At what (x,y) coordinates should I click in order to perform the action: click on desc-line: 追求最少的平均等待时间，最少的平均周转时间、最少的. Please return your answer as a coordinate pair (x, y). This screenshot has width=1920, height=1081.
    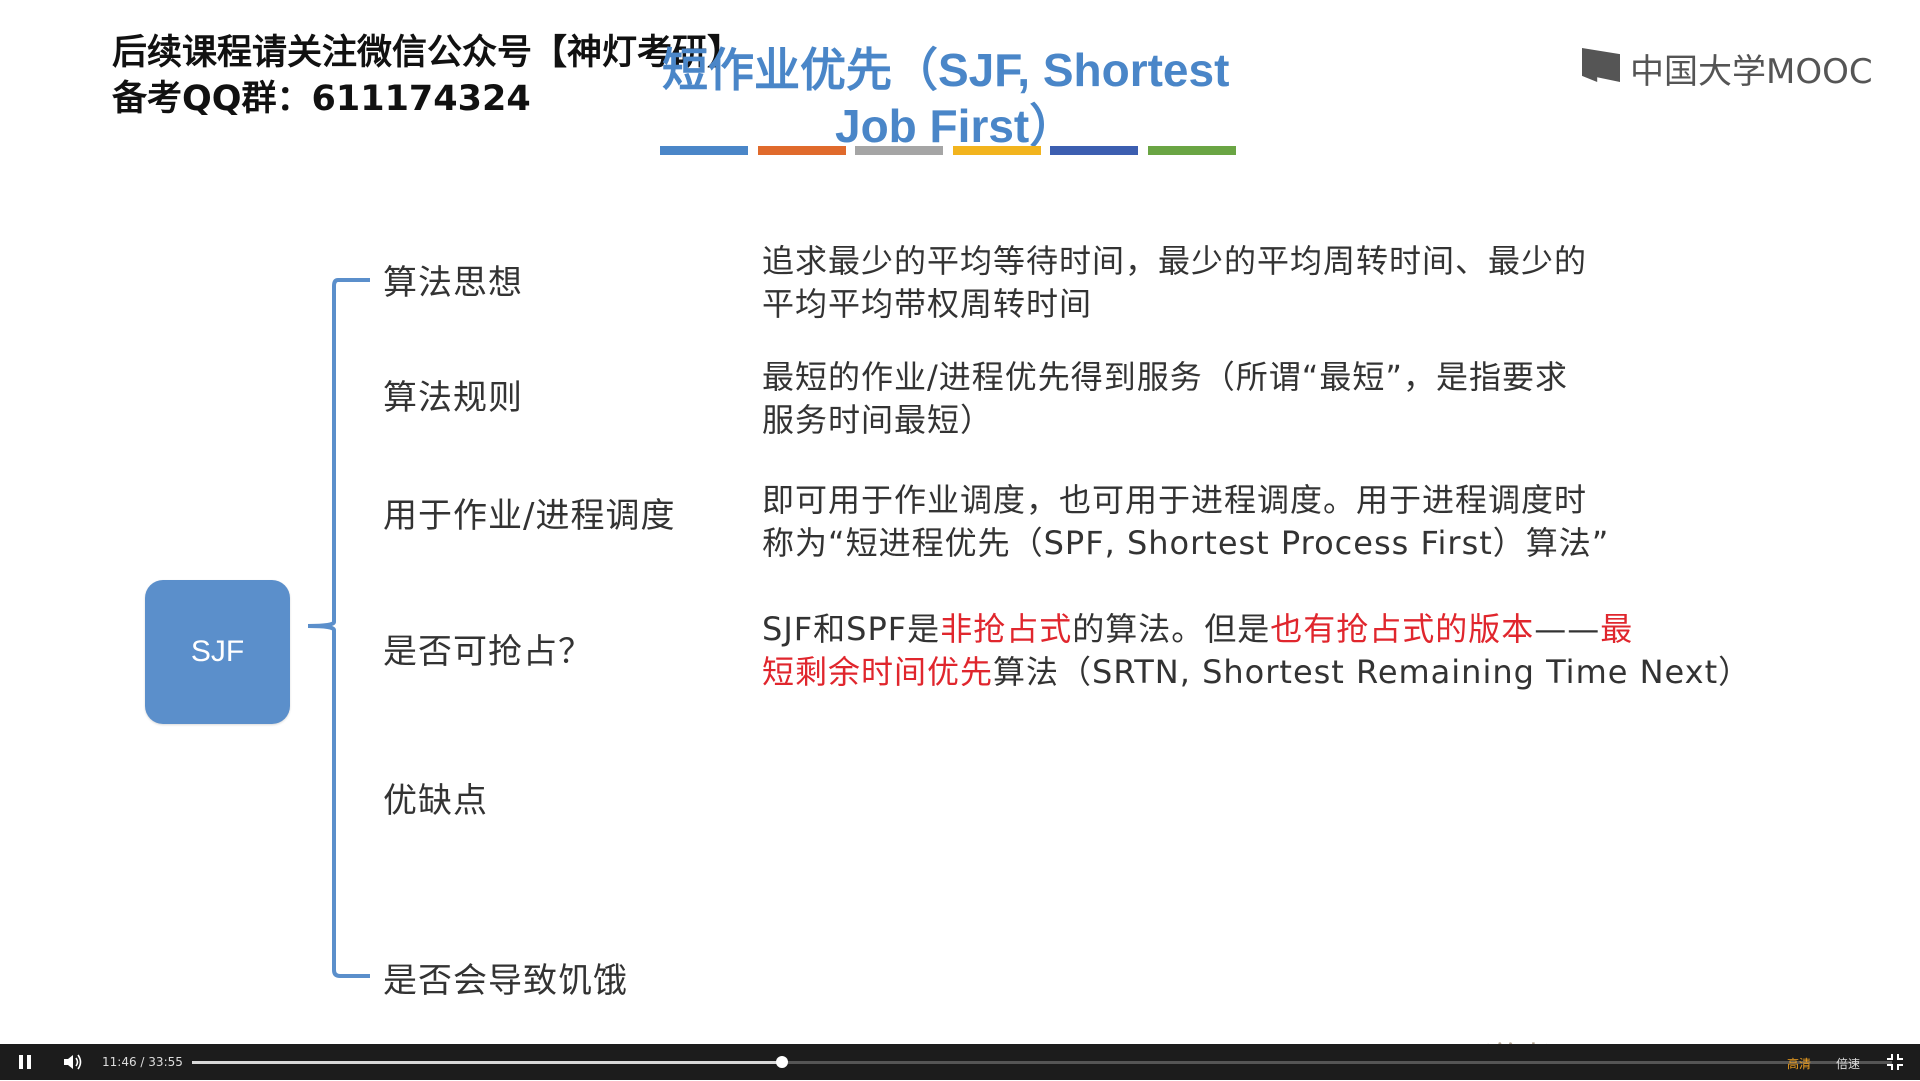
    Looking at the image, I should click on (1175, 261).